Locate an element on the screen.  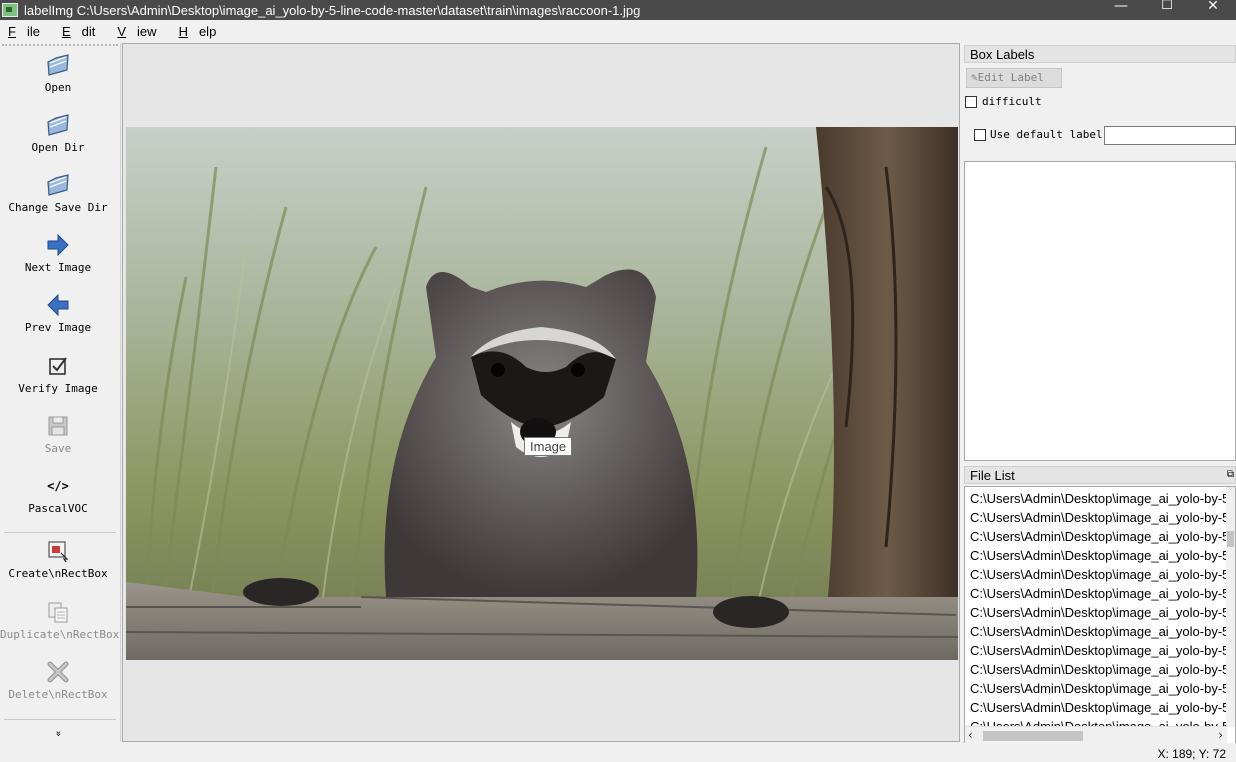
menu-bar: File Edit View Help is located at coordinates (618, 31).